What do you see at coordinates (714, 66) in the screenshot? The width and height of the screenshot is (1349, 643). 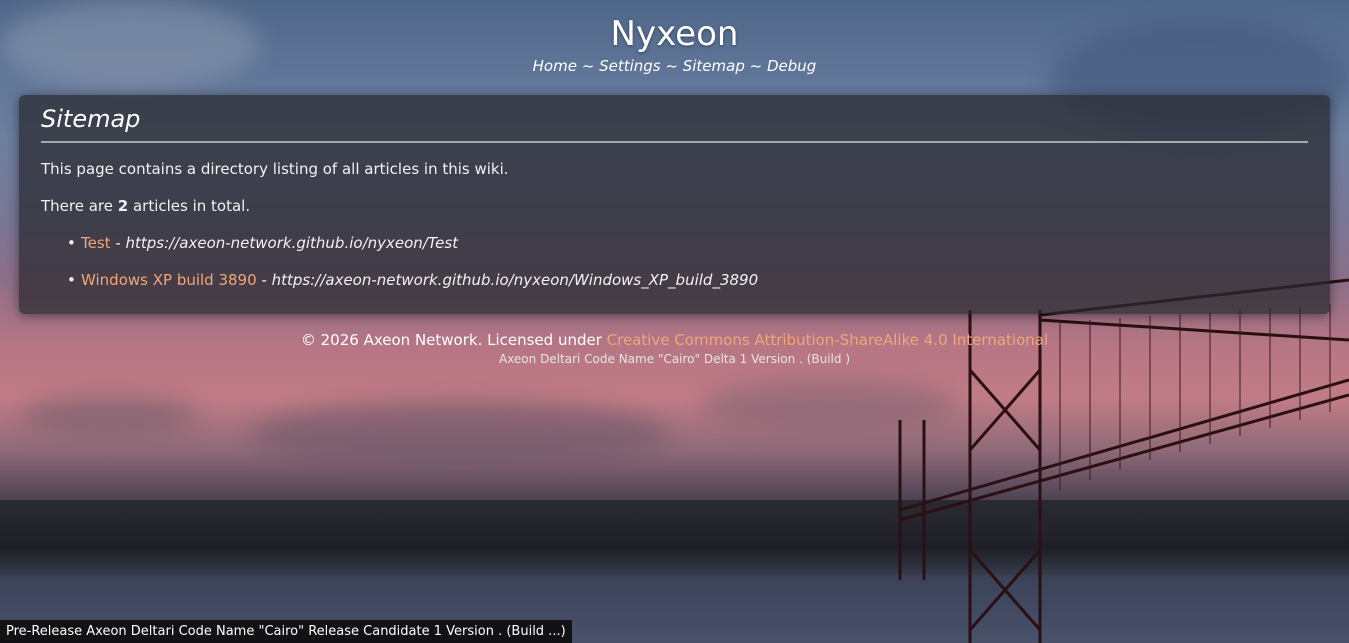 I see `nav-sitemap-link: Sitemap` at bounding box center [714, 66].